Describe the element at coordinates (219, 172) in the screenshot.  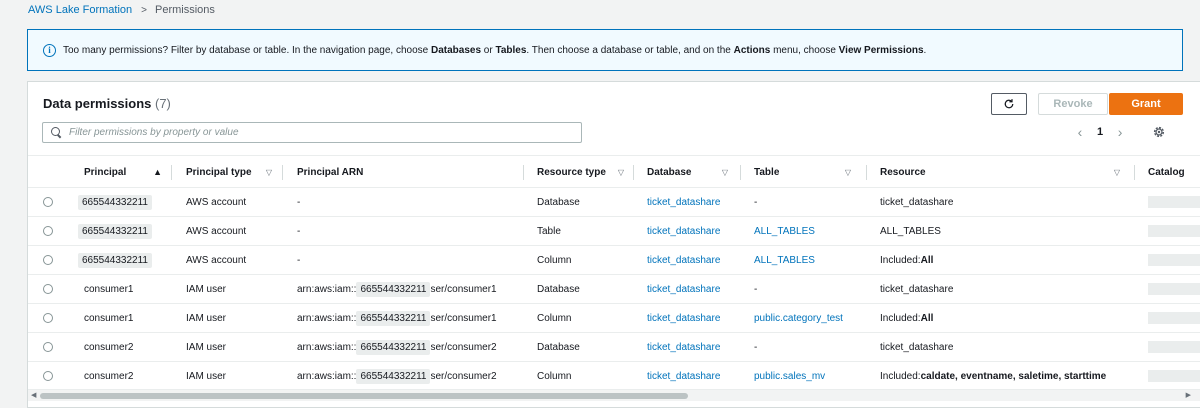
I see `column-header-label: Principal type` at that location.